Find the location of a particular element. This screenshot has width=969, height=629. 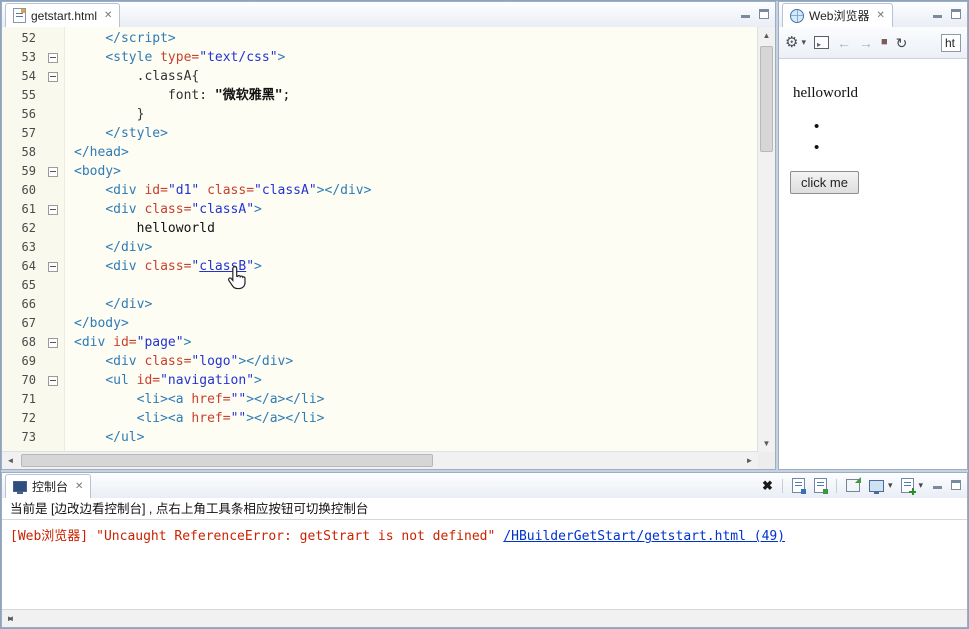

code-line: 60 <div id="d1" class="classA"></div> is located at coordinates (380, 190).